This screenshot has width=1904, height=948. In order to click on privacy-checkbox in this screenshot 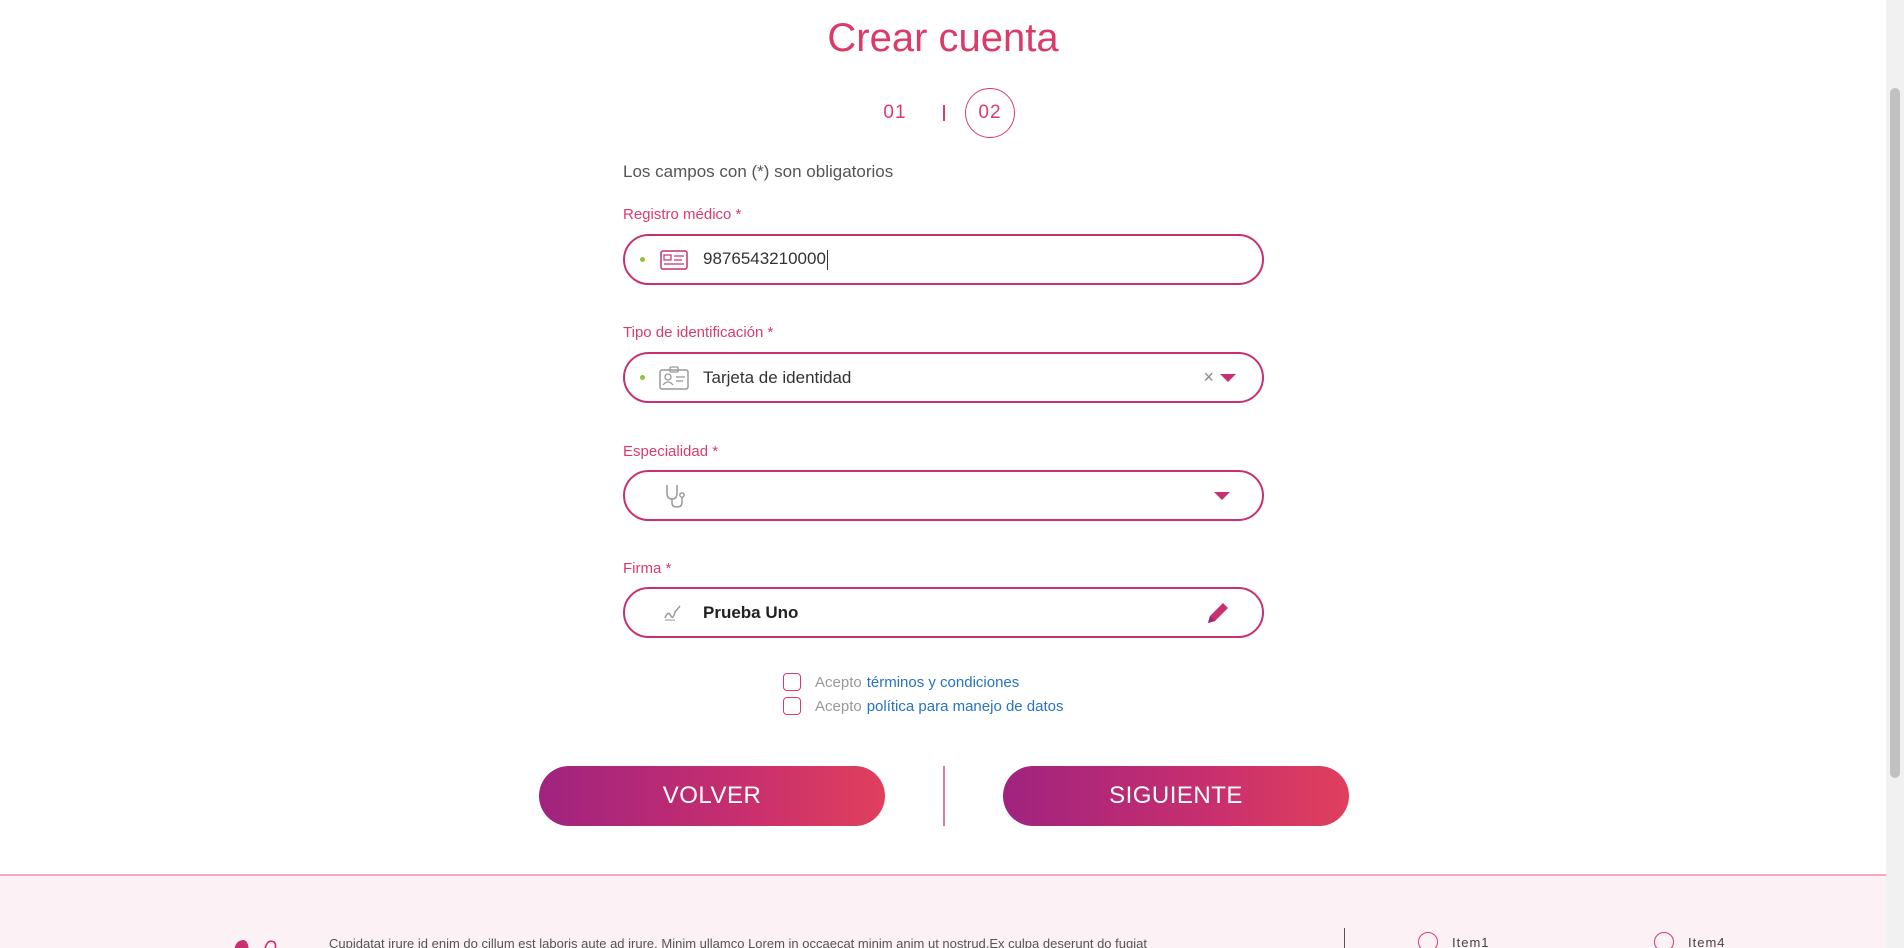, I will do `click(792, 706)`.